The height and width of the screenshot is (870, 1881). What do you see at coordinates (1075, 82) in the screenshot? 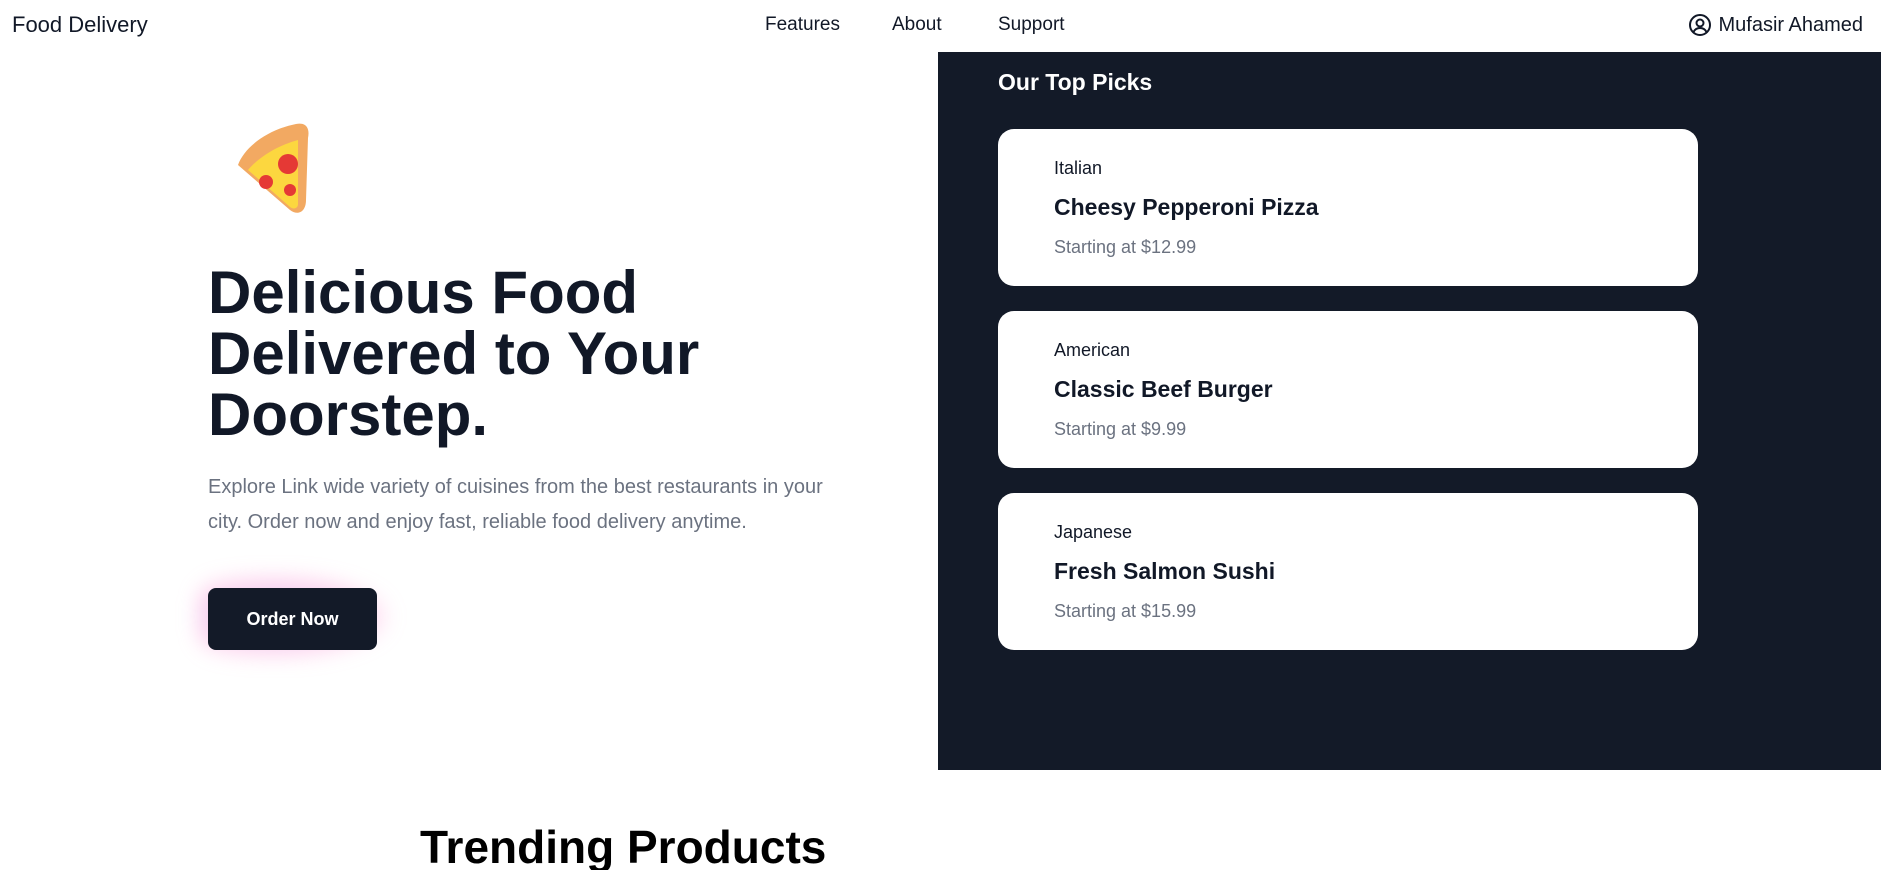
I see `top-picks-title: Our Top Picks` at bounding box center [1075, 82].